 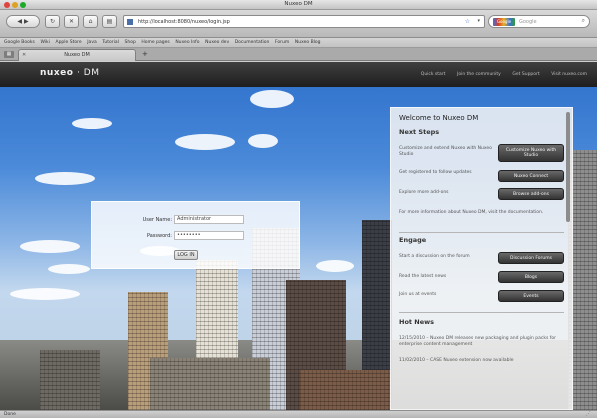 What do you see at coordinates (282, 42) in the screenshot?
I see `bookmark-item: Forum` at bounding box center [282, 42].